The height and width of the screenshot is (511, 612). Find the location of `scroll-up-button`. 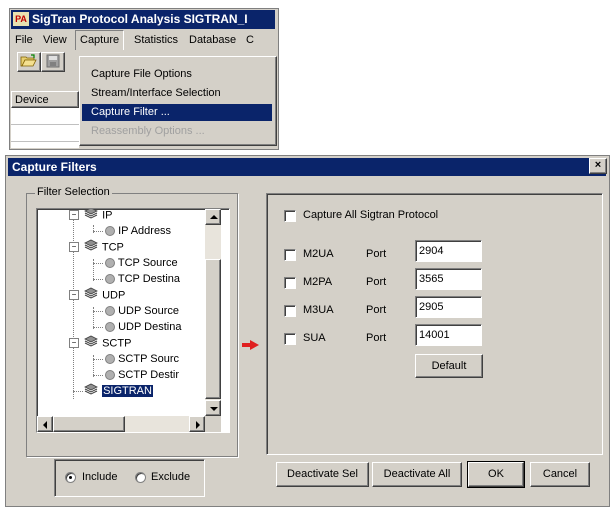

scroll-up-button is located at coordinates (213, 217).